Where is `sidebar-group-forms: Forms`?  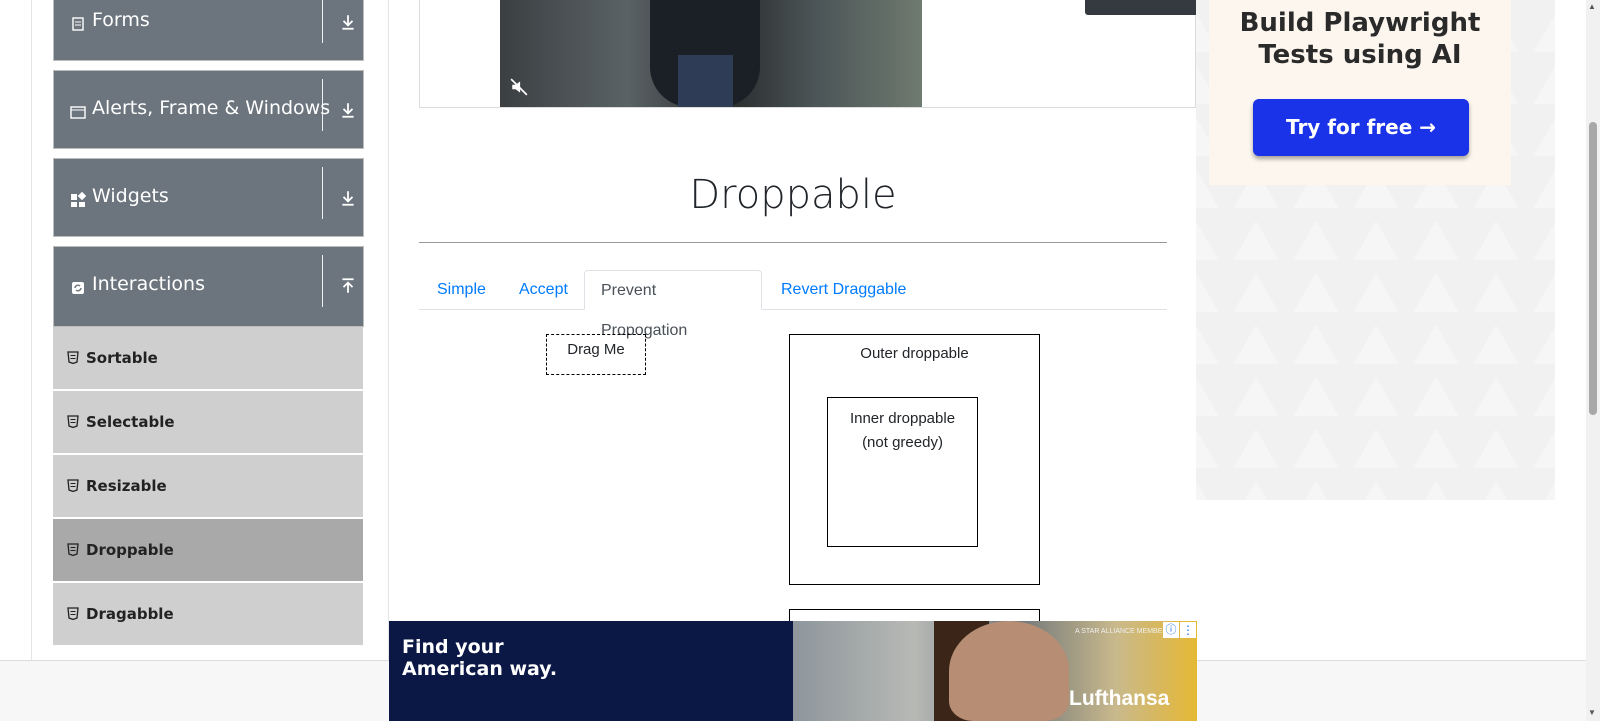
sidebar-group-forms: Forms is located at coordinates (208, 30).